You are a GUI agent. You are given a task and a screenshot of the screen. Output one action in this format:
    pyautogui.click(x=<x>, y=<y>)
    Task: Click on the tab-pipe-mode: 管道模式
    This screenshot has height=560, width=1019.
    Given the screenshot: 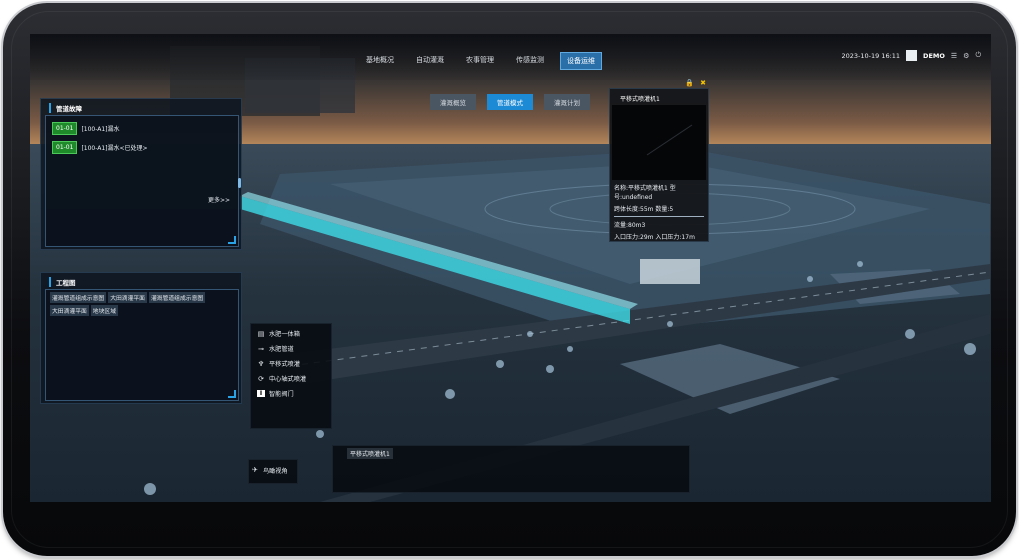 What is the action you would take?
    pyautogui.click(x=510, y=102)
    